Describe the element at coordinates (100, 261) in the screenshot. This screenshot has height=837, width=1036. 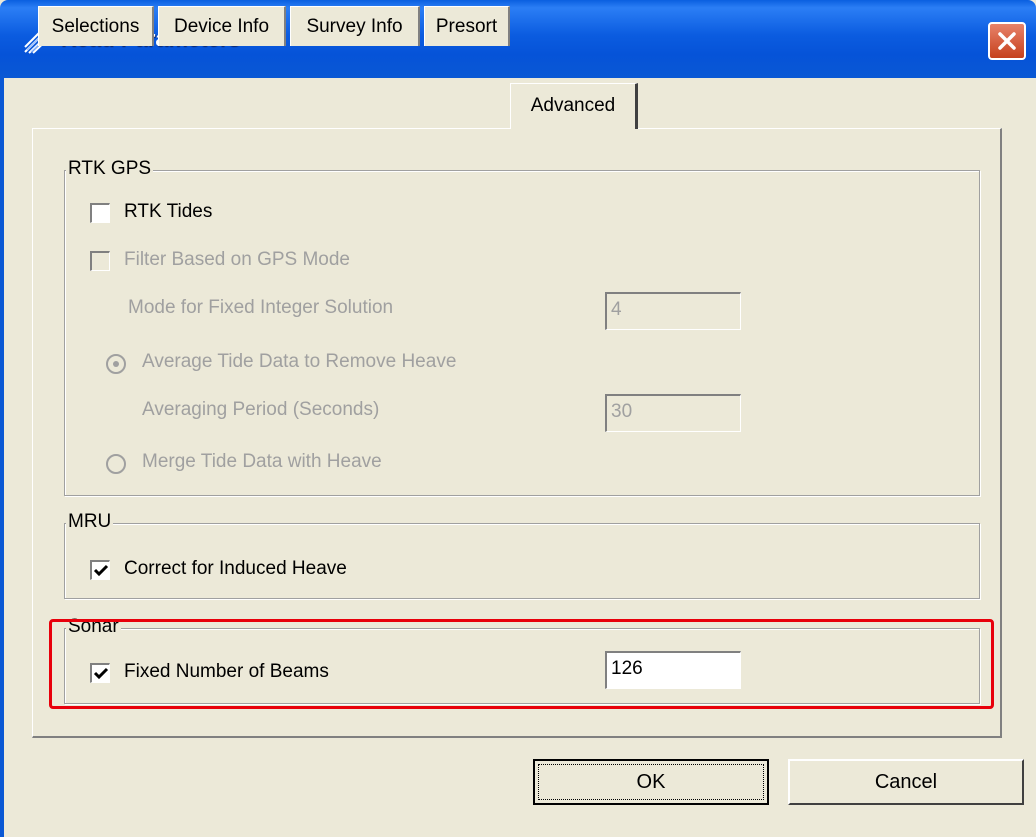
I see `filter-gps-mode-checkbox` at that location.